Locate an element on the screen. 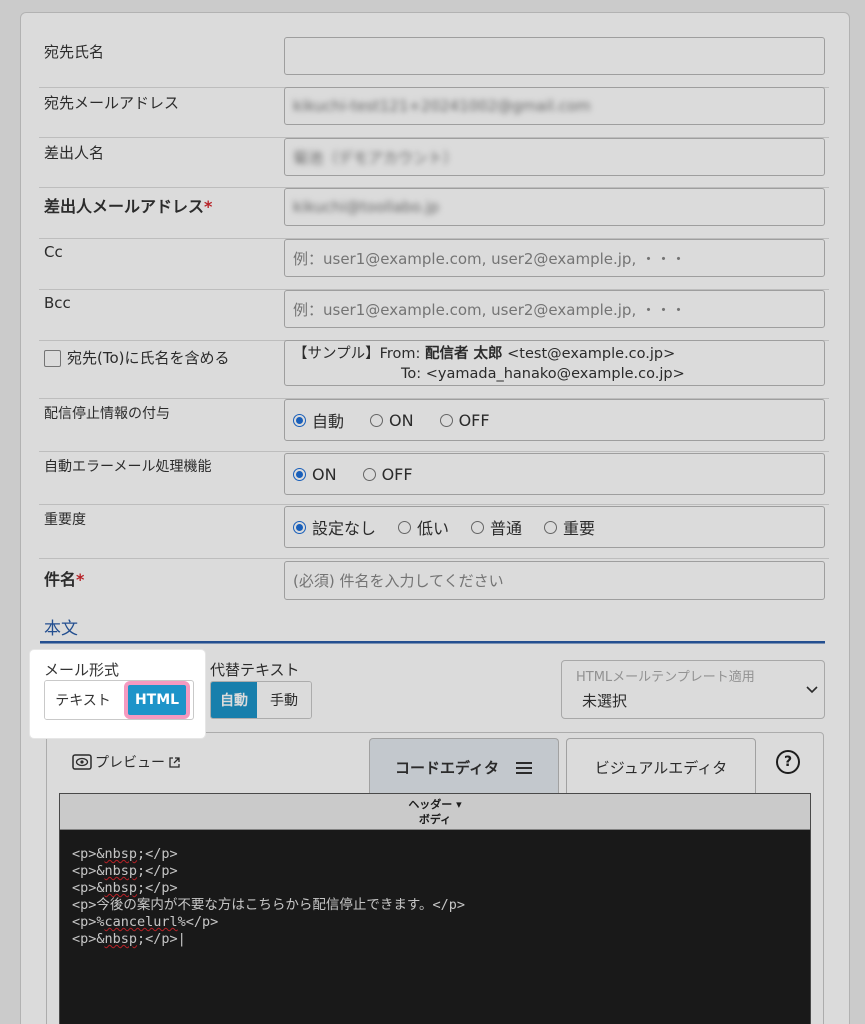 This screenshot has width=865, height=1024. header-dropdown: ヘッダー ▾ is located at coordinates (435, 804).